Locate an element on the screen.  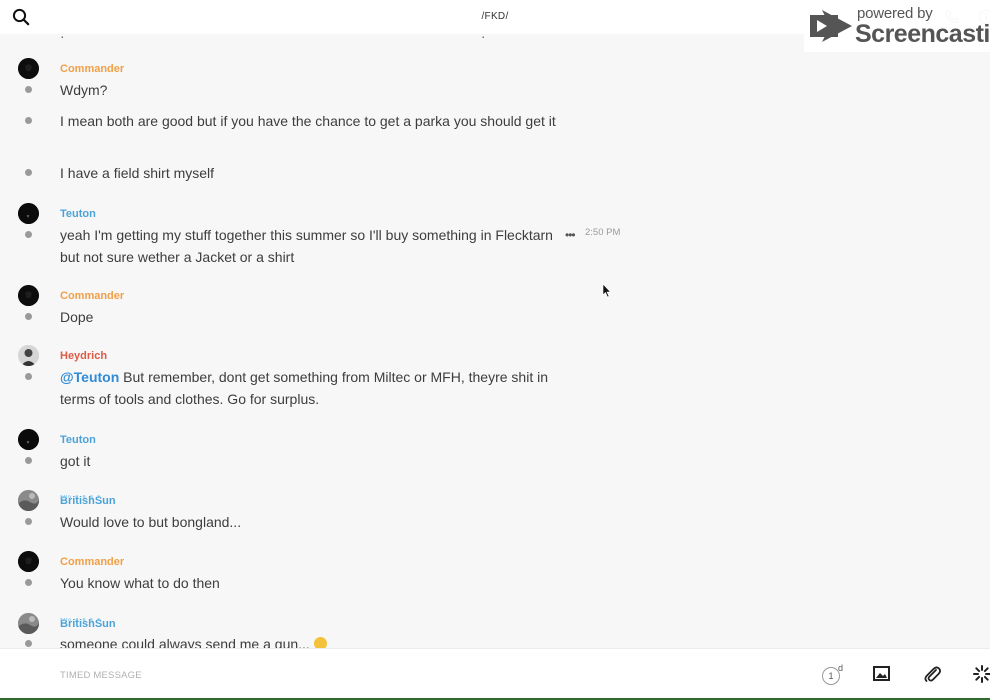
user-mention: @Teuton is located at coordinates (89, 377).